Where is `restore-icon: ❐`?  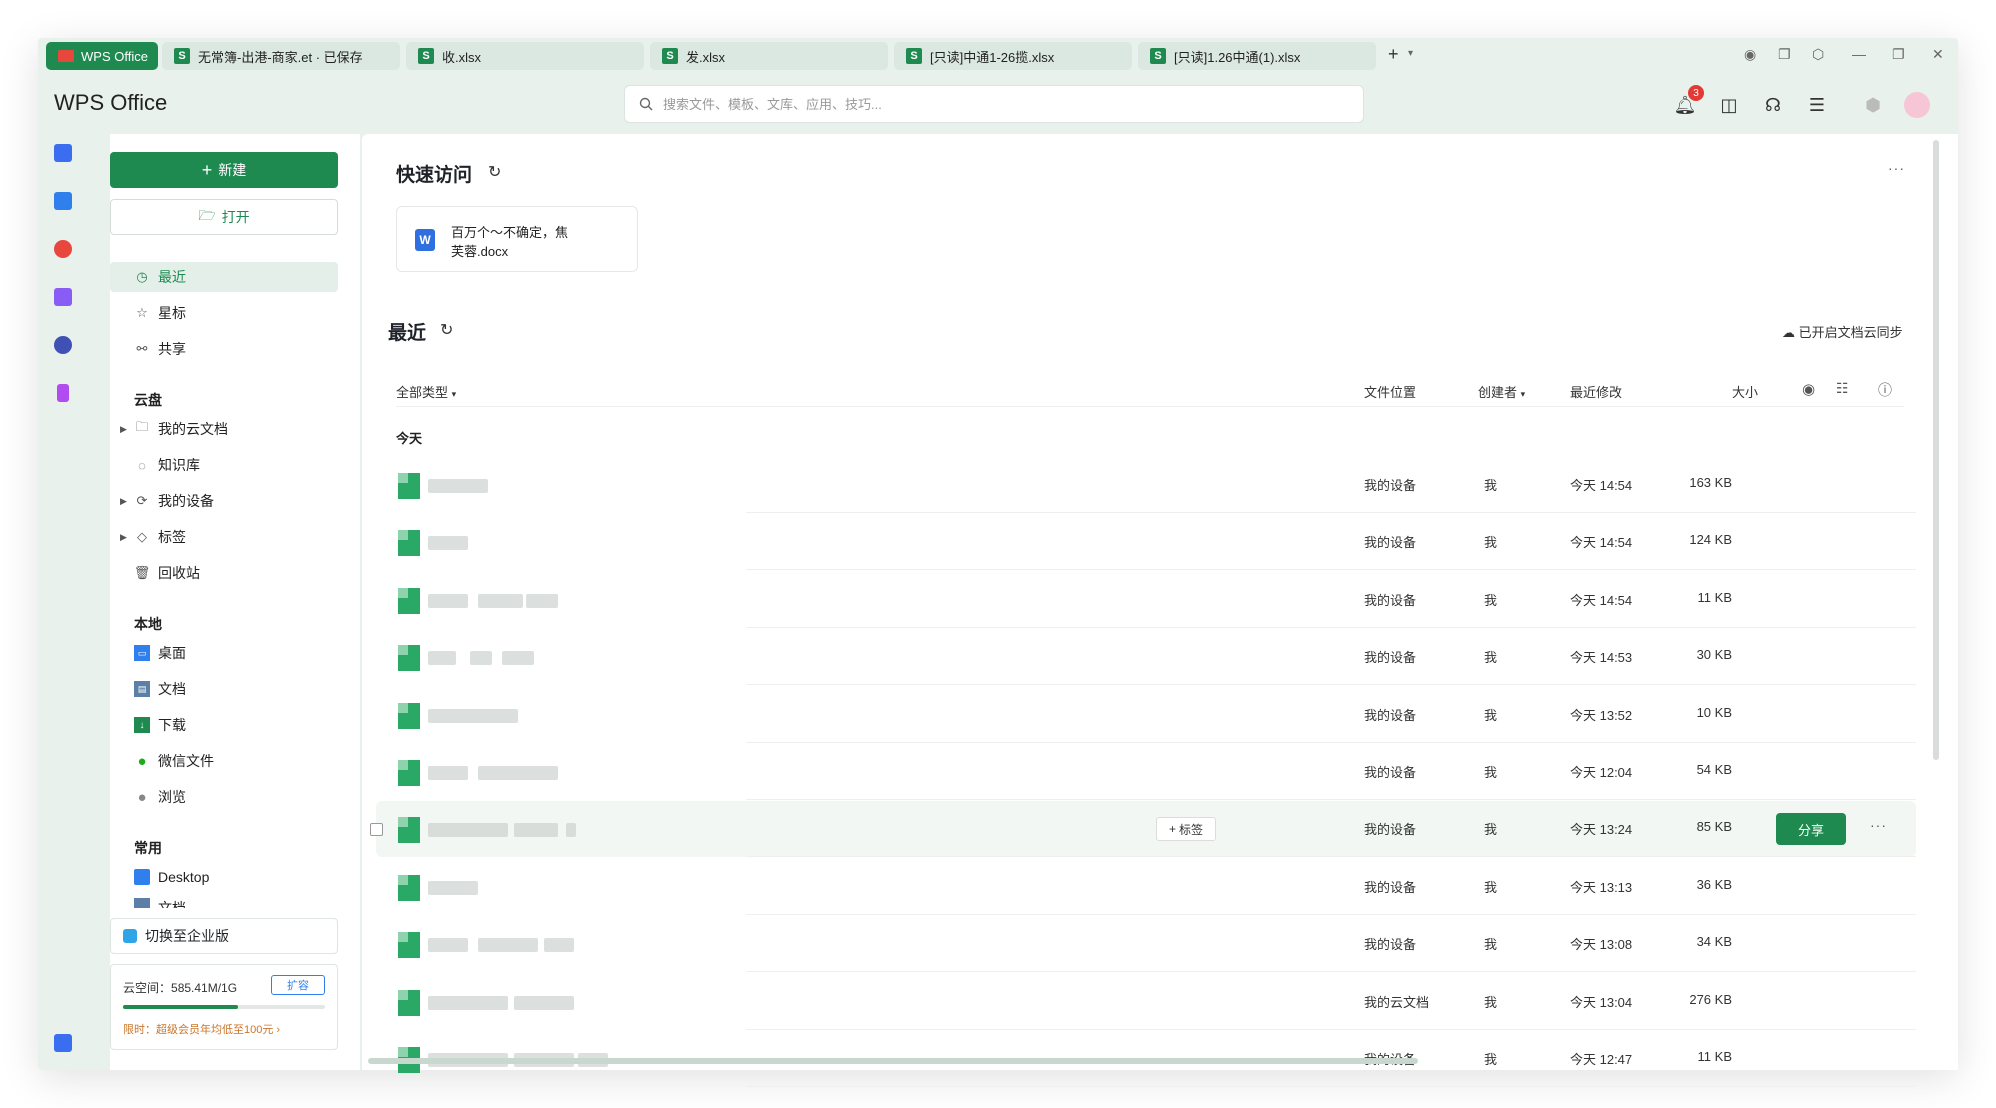
restore-icon: ❐ is located at coordinates (1898, 54).